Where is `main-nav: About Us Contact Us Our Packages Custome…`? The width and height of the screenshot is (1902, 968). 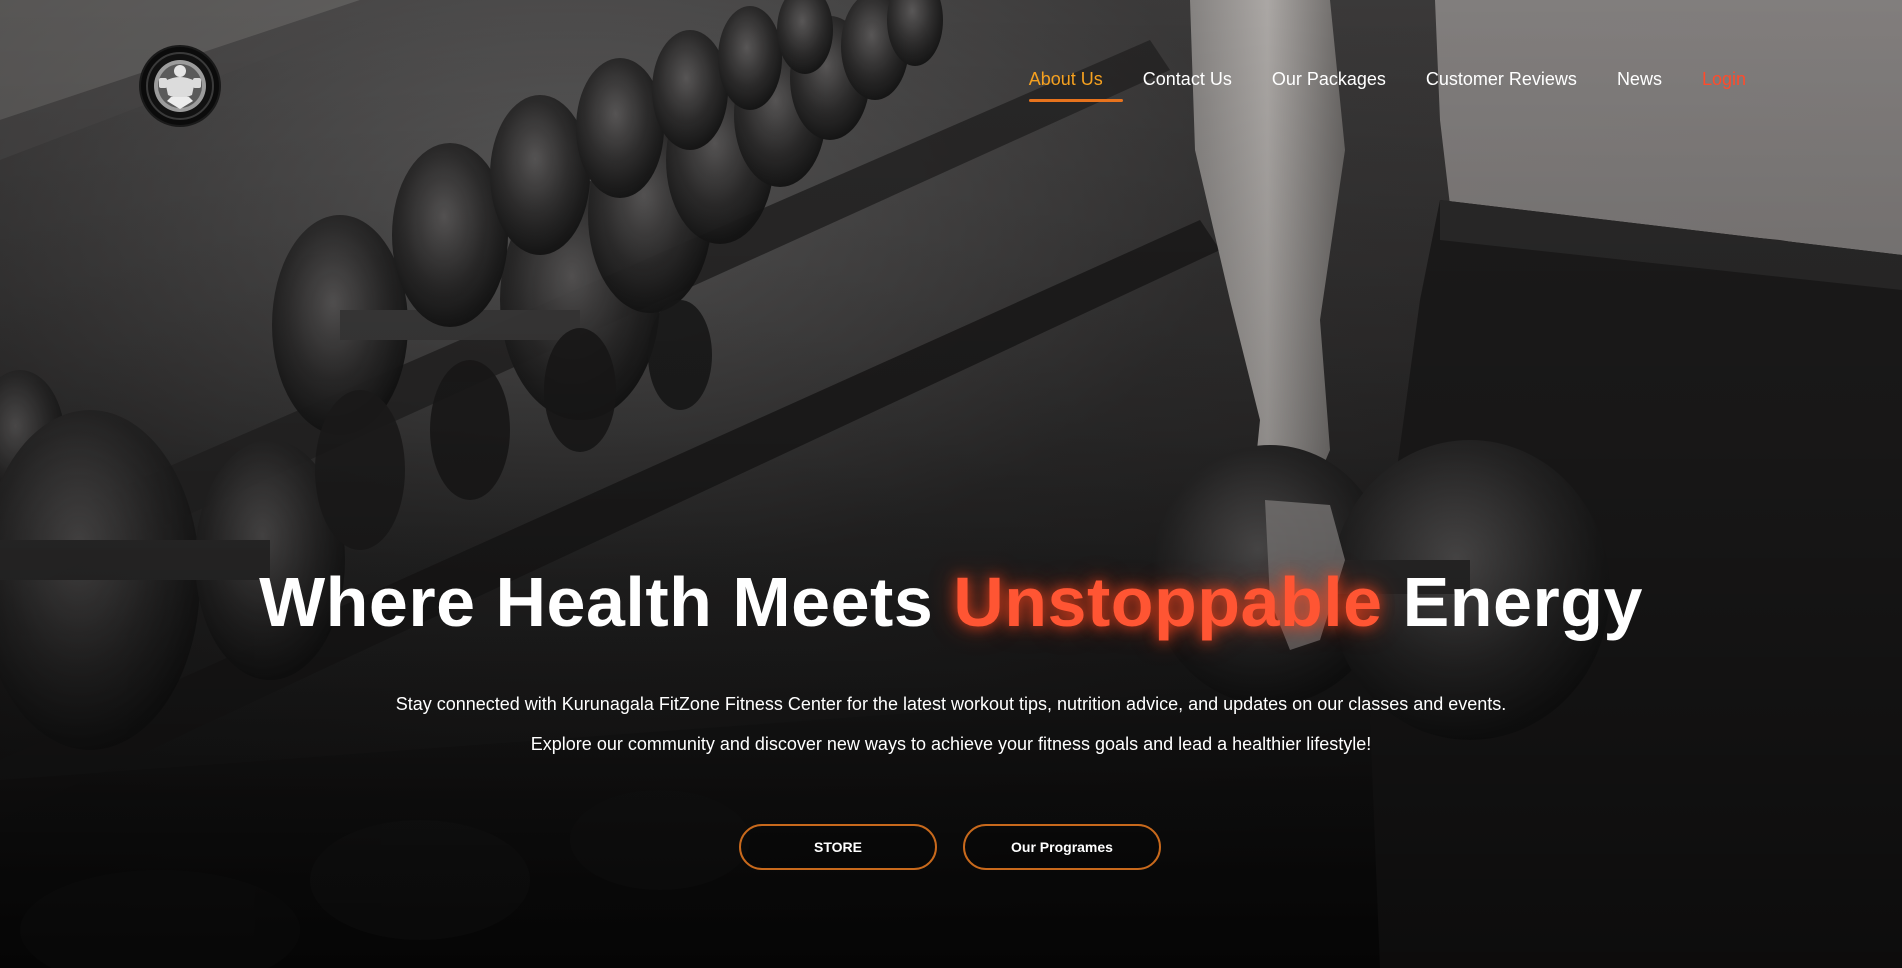
main-nav: About Us Contact Us Our Packages Custome… is located at coordinates (1367, 84).